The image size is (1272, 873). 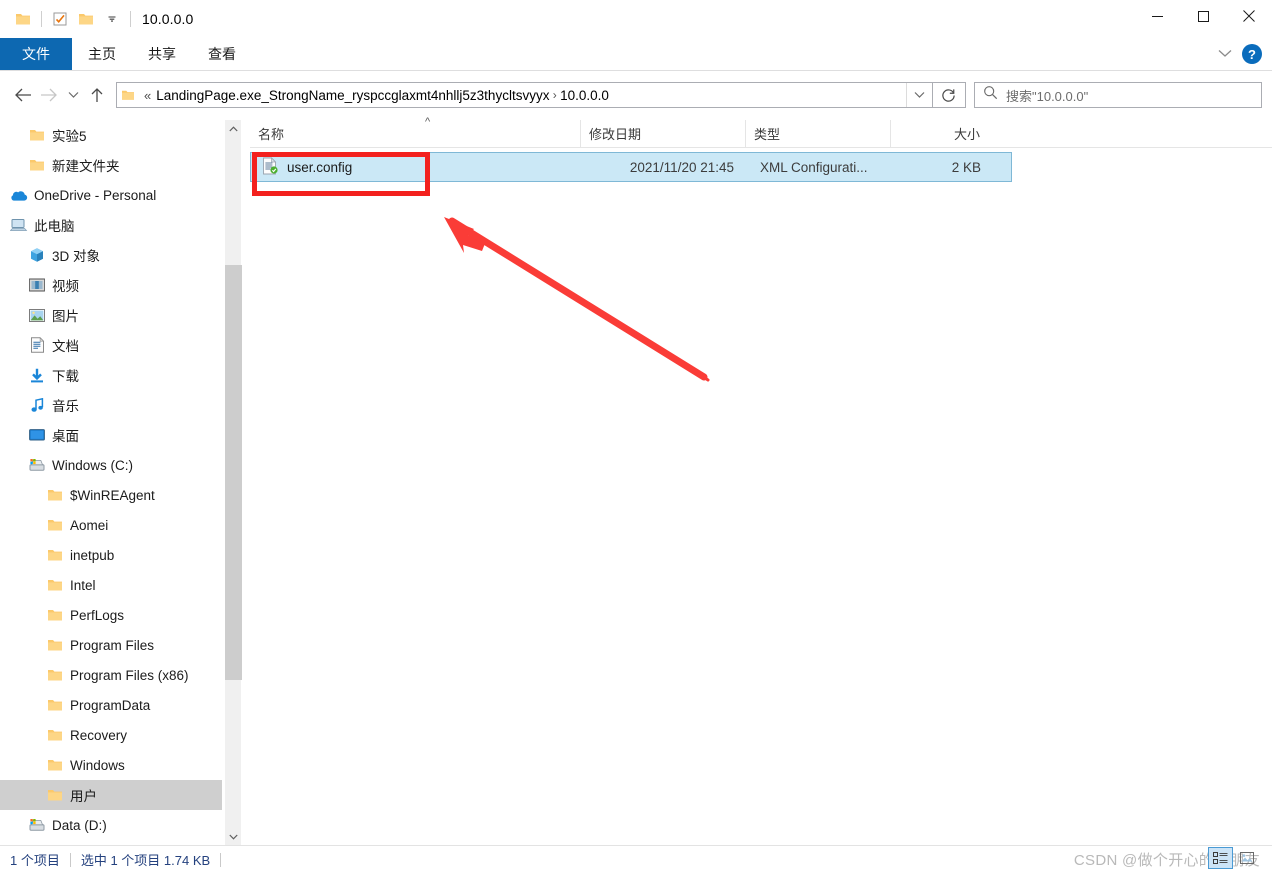 I want to click on sidebar-item-20: Recovery, so click(x=111, y=735).